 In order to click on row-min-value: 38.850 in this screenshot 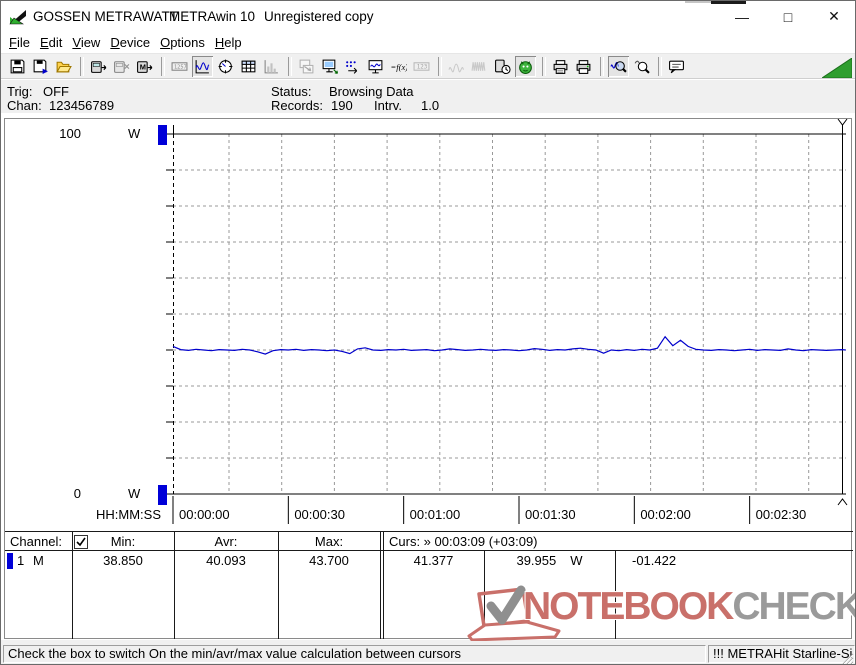, I will do `click(123, 560)`.